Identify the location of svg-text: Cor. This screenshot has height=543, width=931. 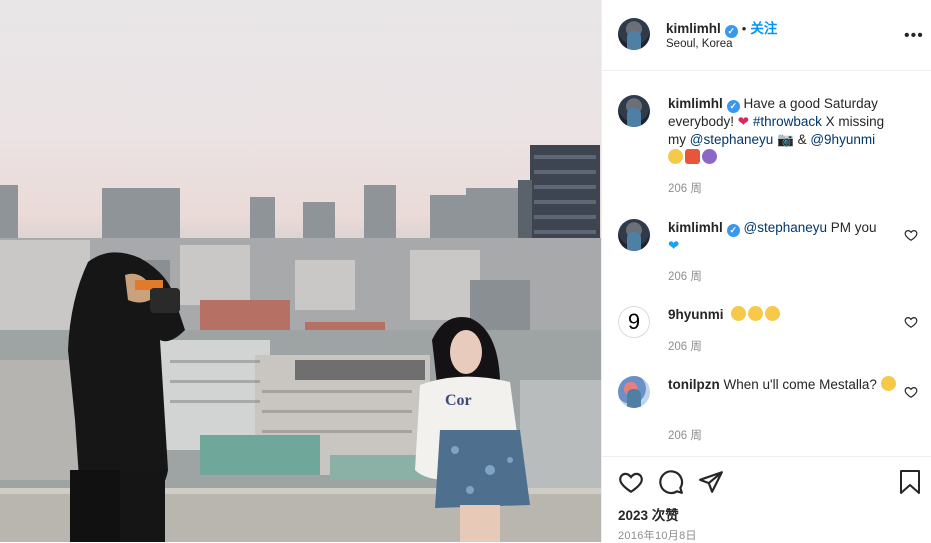
(458, 400).